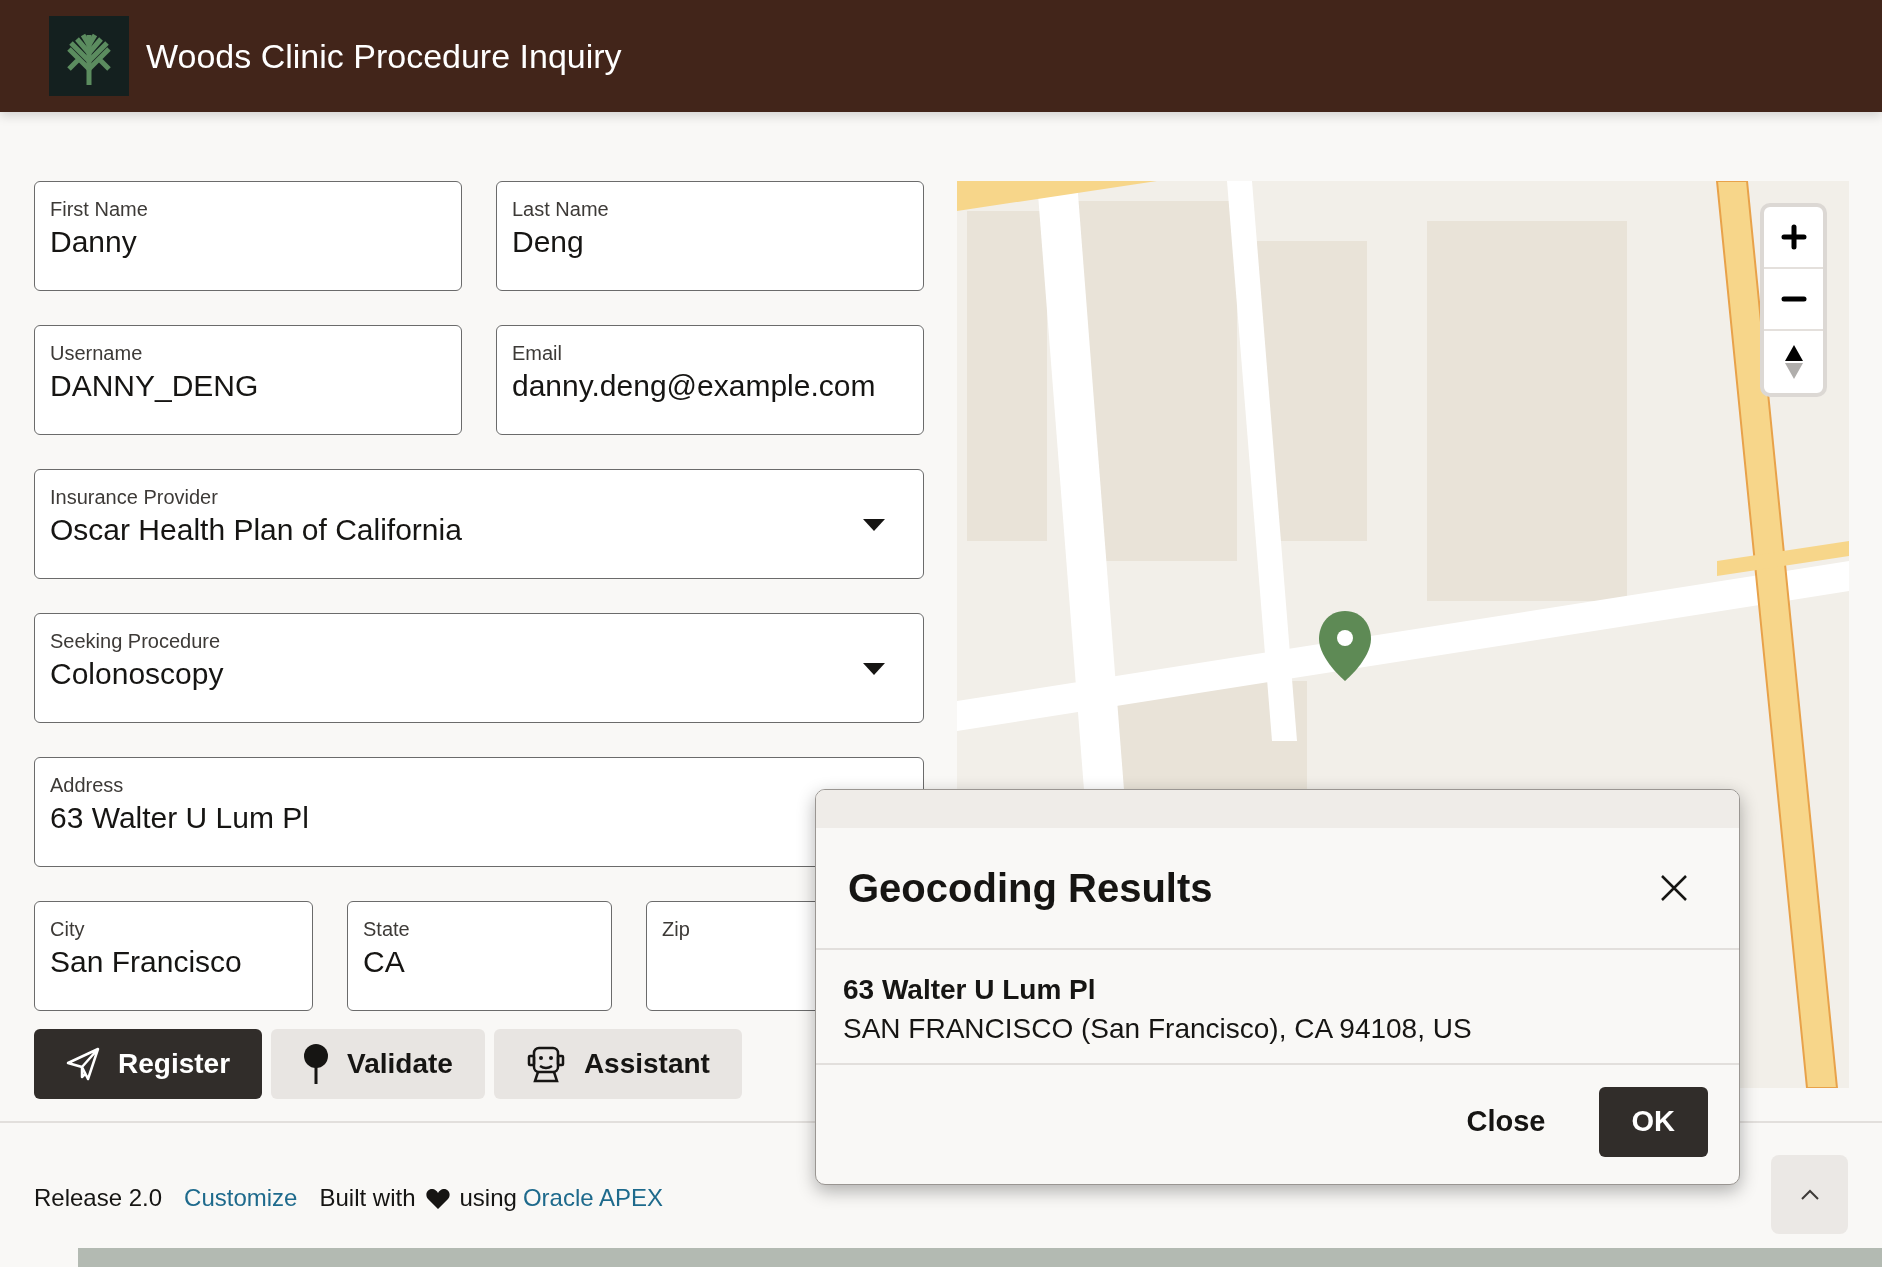 Image resolution: width=1882 pixels, height=1267 pixels. Describe the element at coordinates (561, 209) in the screenshot. I see `field-label: Last Name` at that location.